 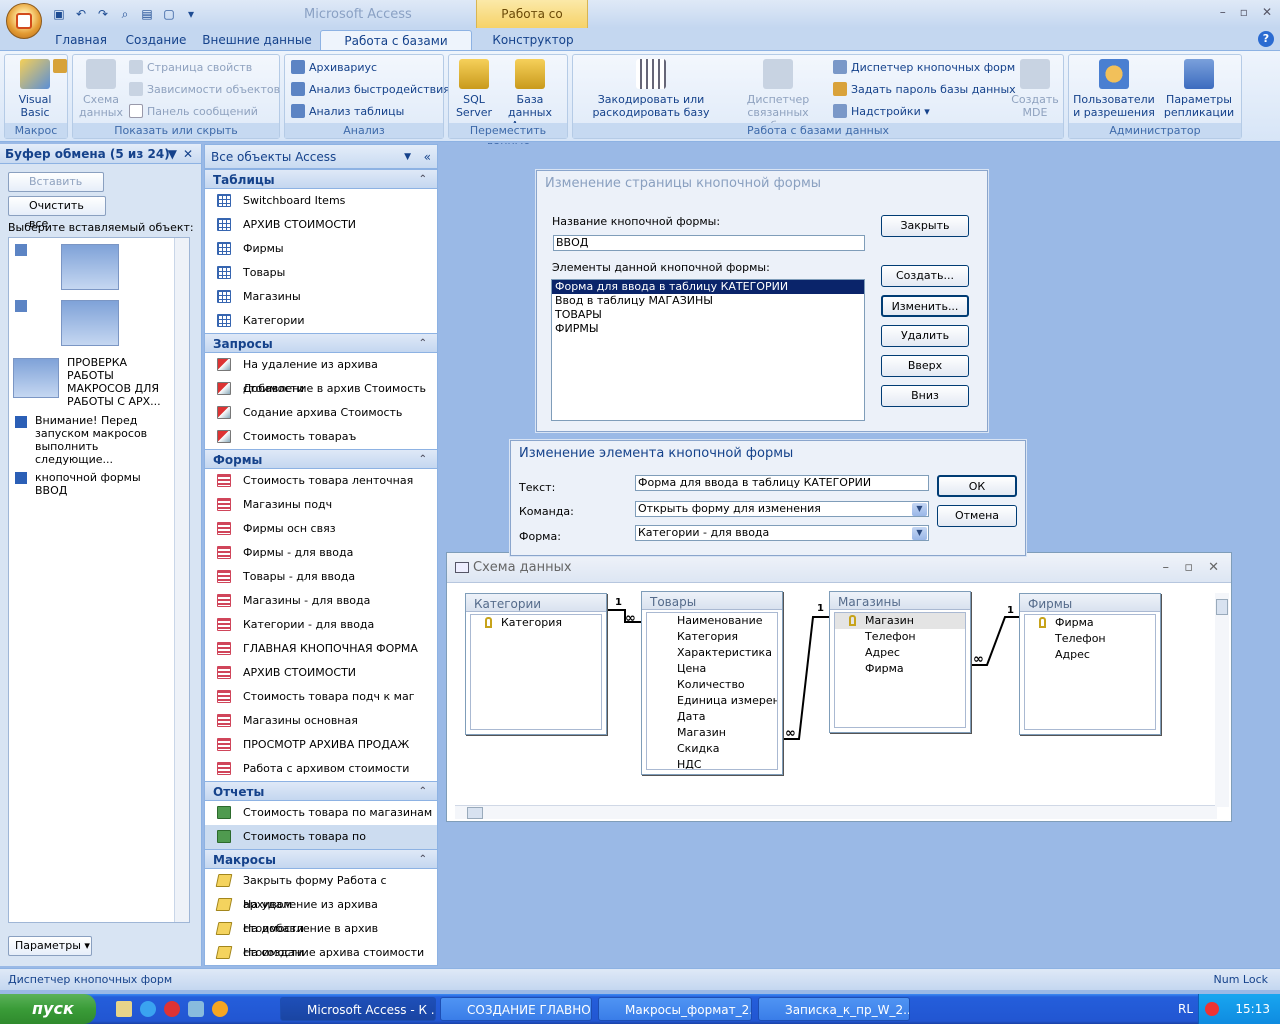 I want to click on nav-item: Стоимость товара по категориям, so click(x=321, y=846).